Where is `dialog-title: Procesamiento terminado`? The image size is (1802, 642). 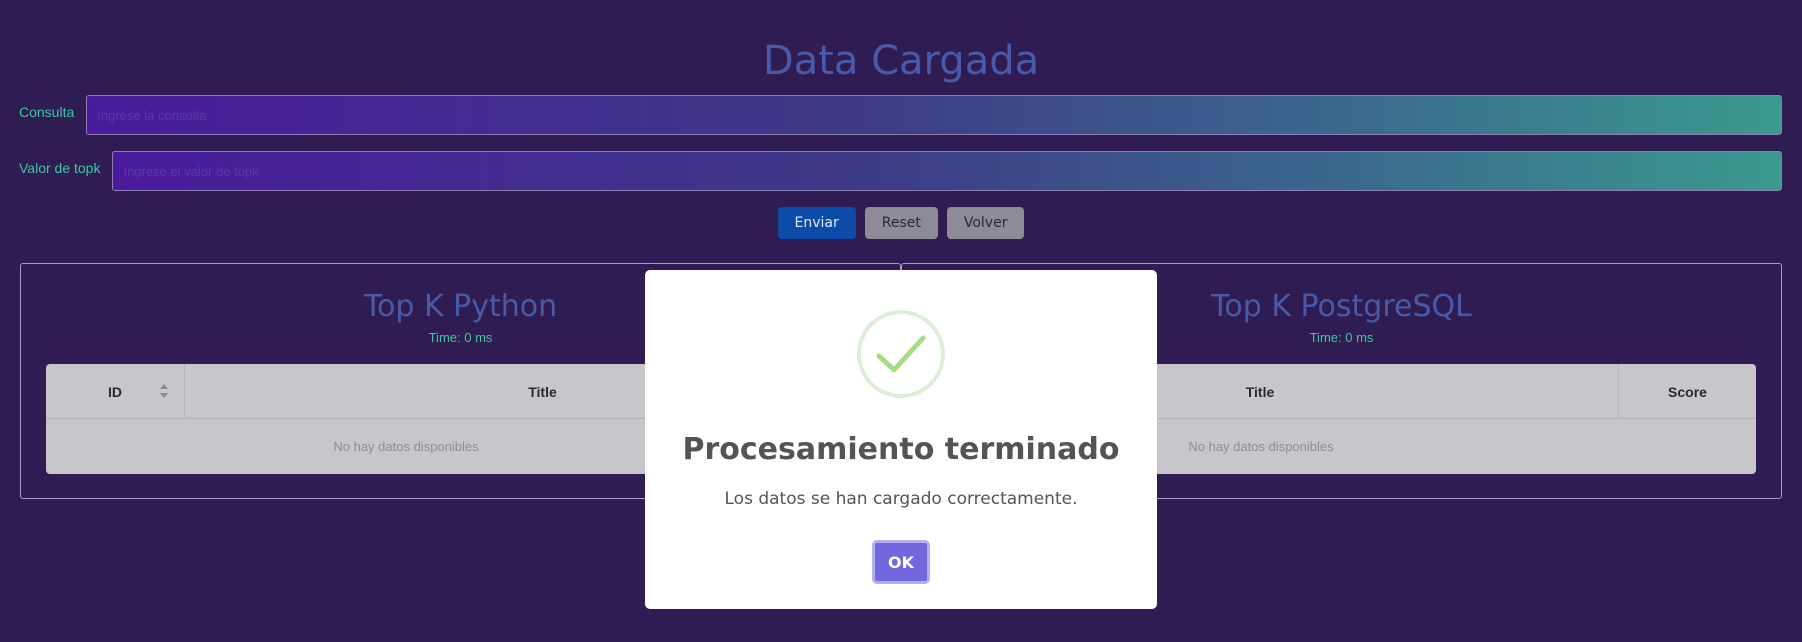
dialog-title: Procesamiento terminado is located at coordinates (901, 449).